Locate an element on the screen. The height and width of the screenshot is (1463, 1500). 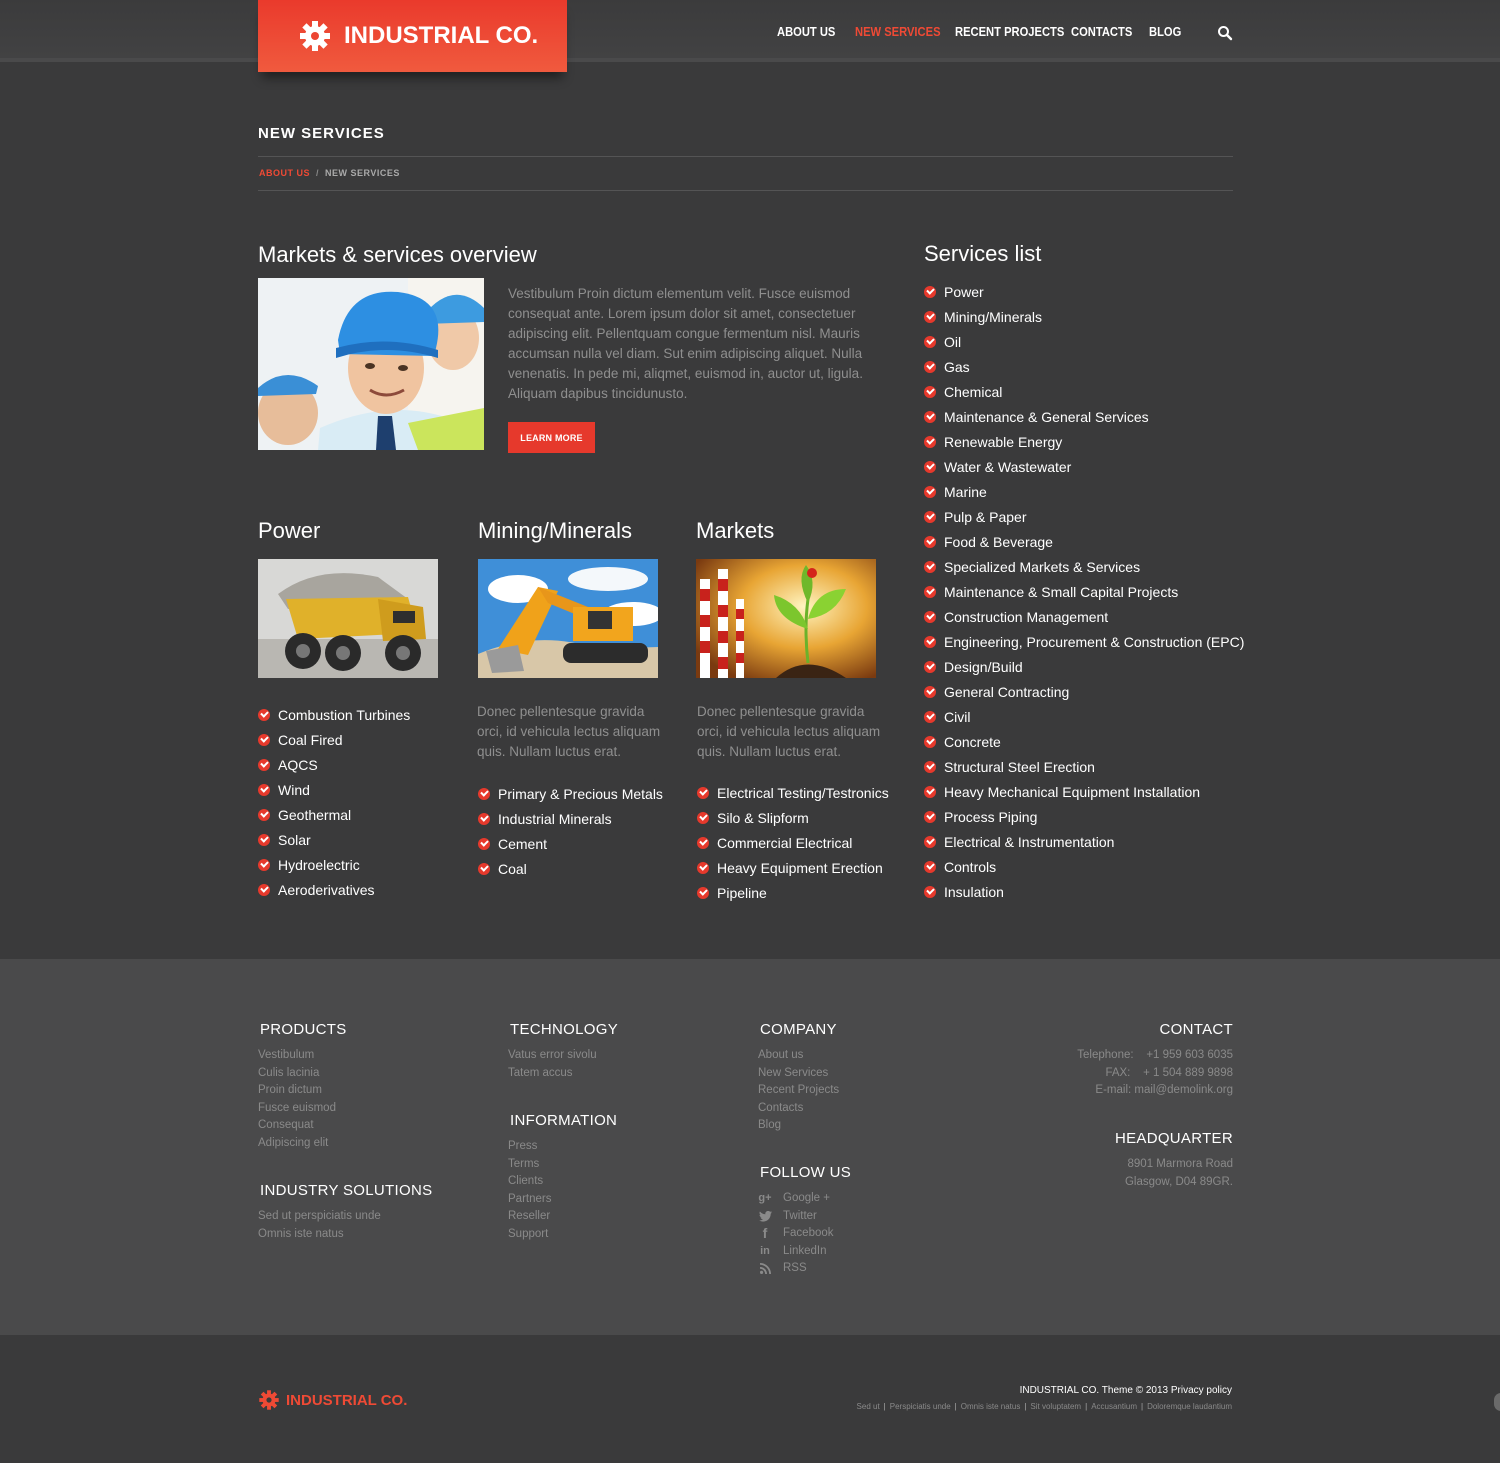
list-item: Water & Wastewater is located at coordinates (1084, 466).